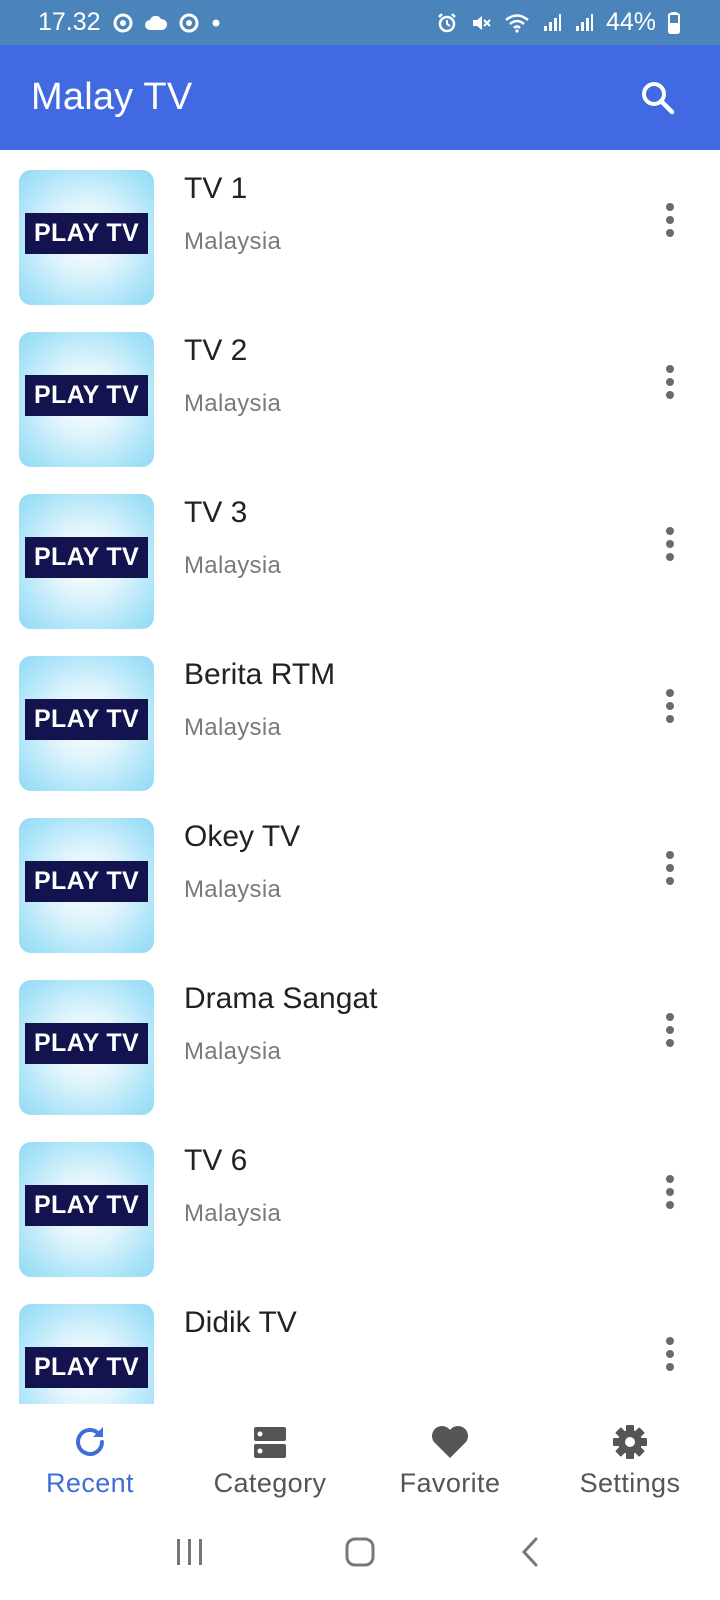 The height and width of the screenshot is (1600, 720). I want to click on search-button, so click(658, 98).